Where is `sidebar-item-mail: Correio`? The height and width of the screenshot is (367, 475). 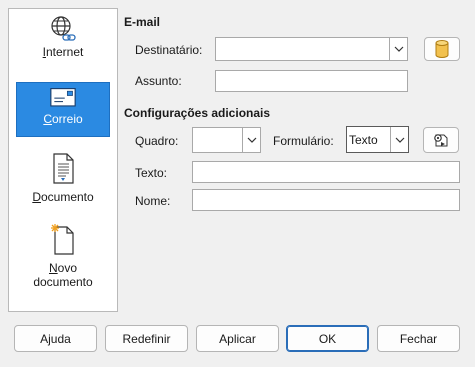 sidebar-item-mail: Correio is located at coordinates (63, 109).